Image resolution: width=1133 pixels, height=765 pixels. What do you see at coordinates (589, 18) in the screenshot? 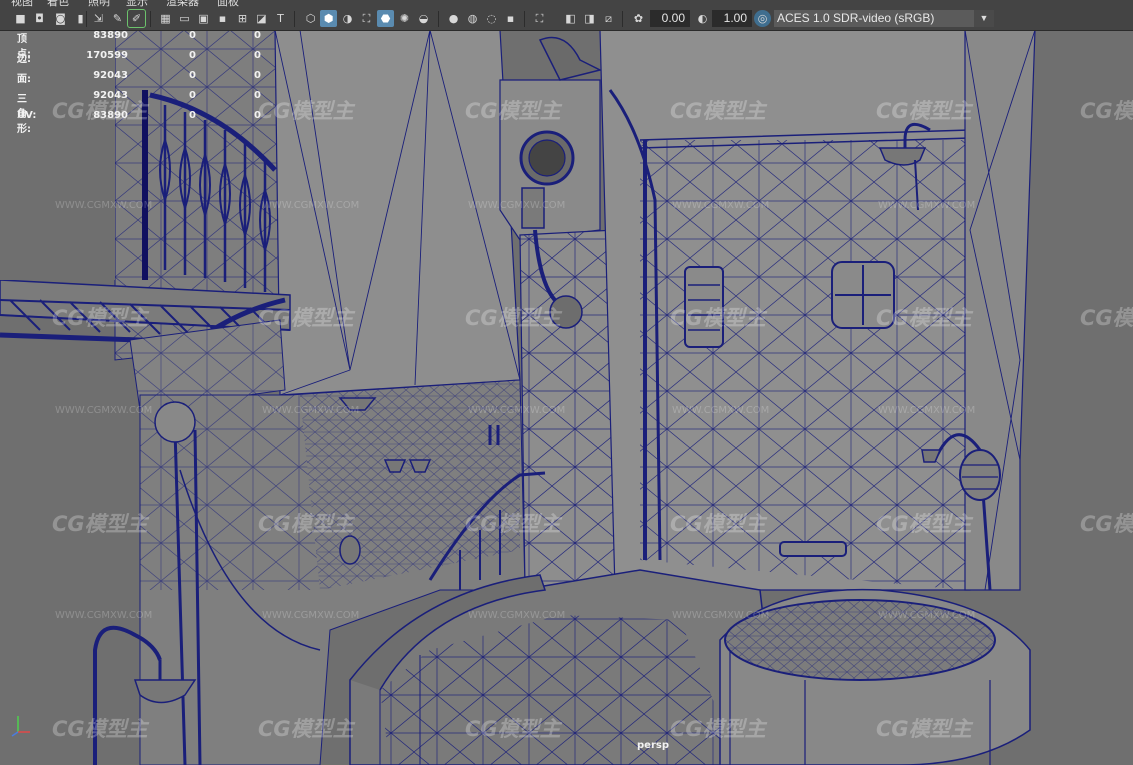
I see `xray-joints-icon: ◨` at bounding box center [589, 18].